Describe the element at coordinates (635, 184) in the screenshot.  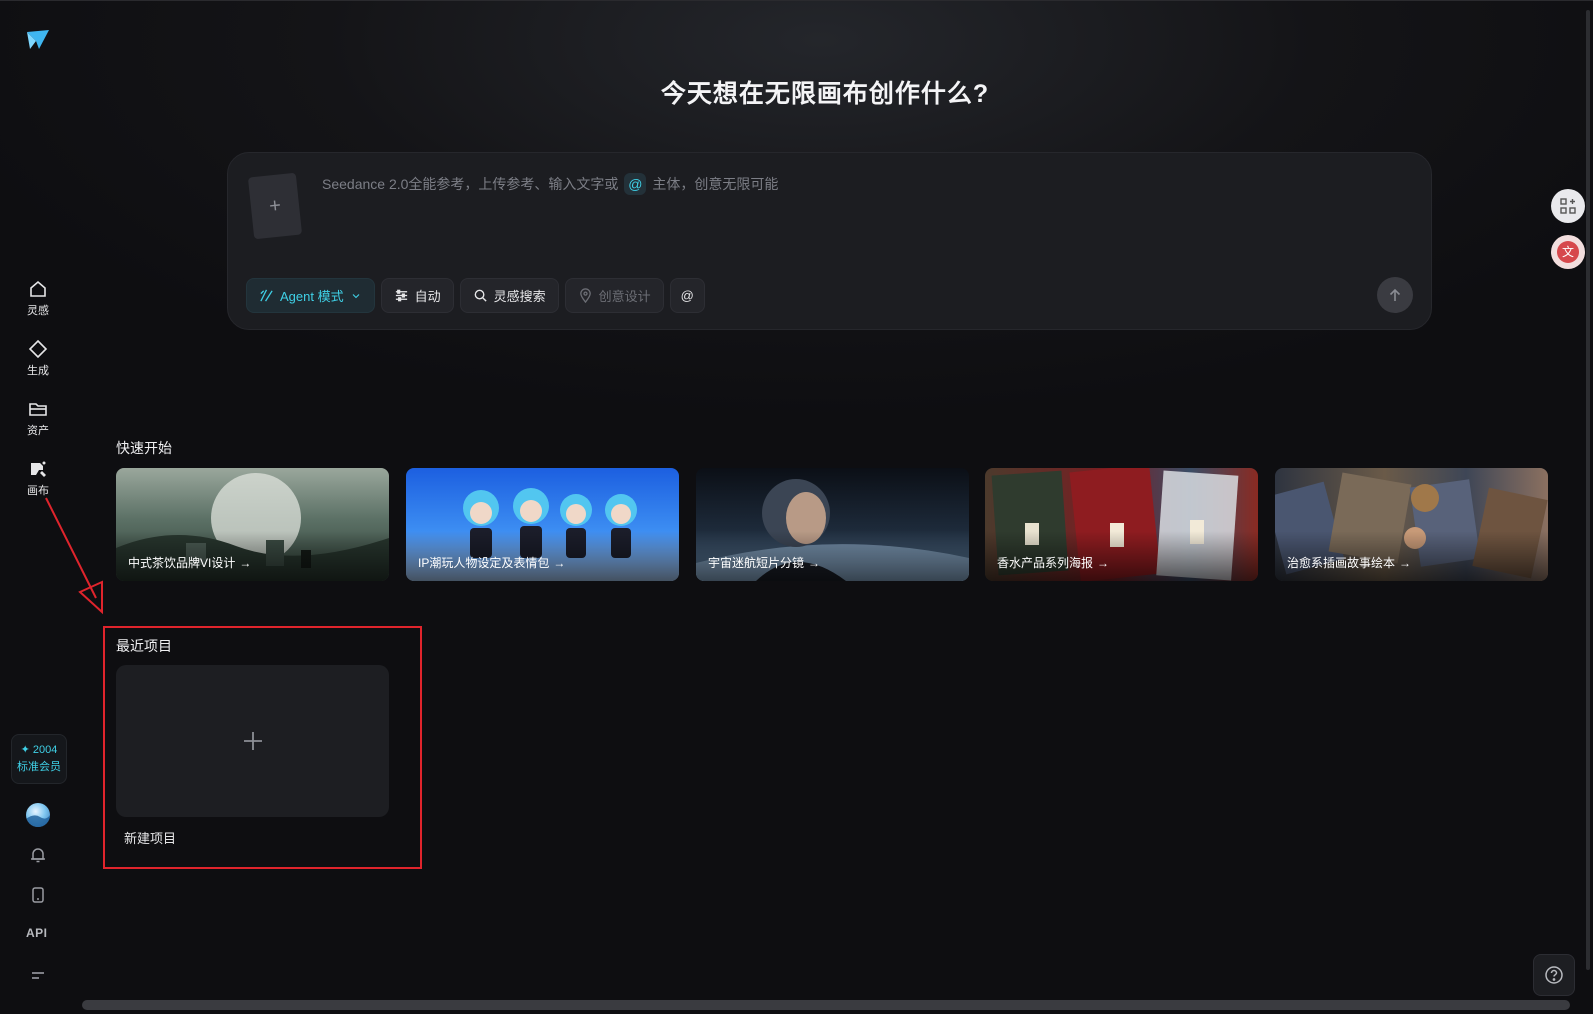
I see `mention-chip: @` at that location.